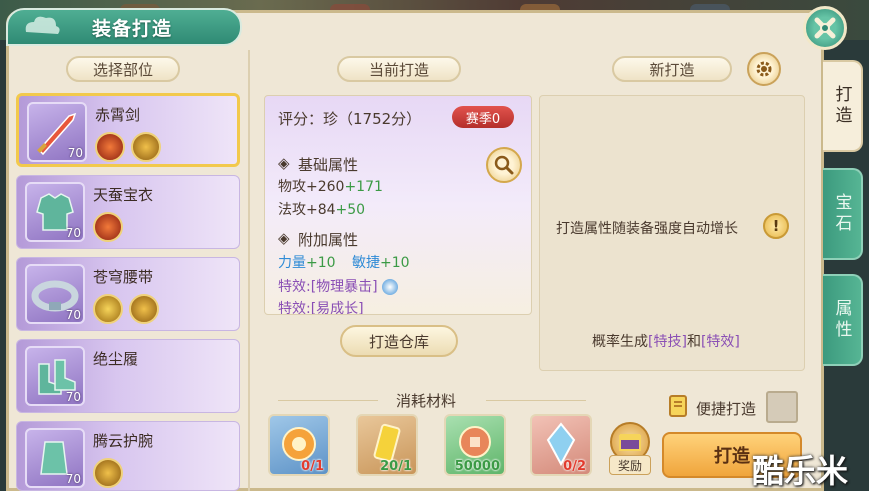  Describe the element at coordinates (647, 229) in the screenshot. I see `new-forge-info-text: 打造属性随装备强度自动增长` at that location.